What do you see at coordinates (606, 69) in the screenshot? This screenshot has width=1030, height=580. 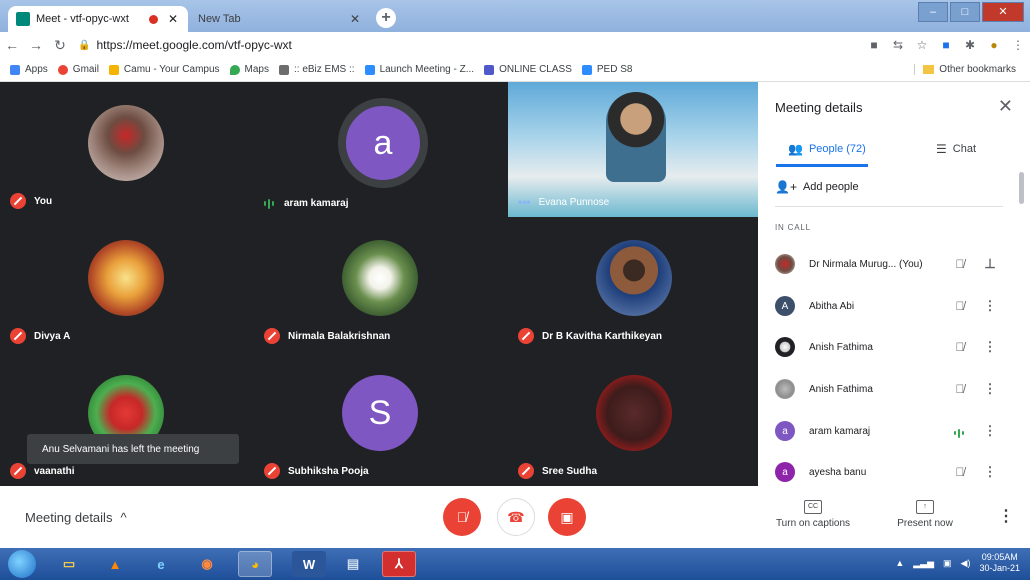 I see `bookmark-ped-s8: PED S8` at bounding box center [606, 69].